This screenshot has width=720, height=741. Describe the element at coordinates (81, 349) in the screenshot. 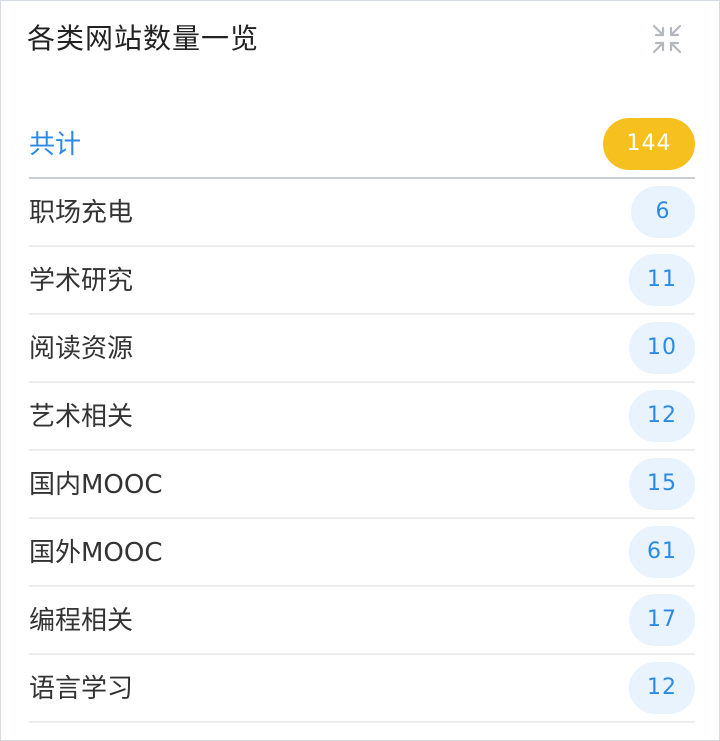

I see `category-label: 阅读资源` at that location.